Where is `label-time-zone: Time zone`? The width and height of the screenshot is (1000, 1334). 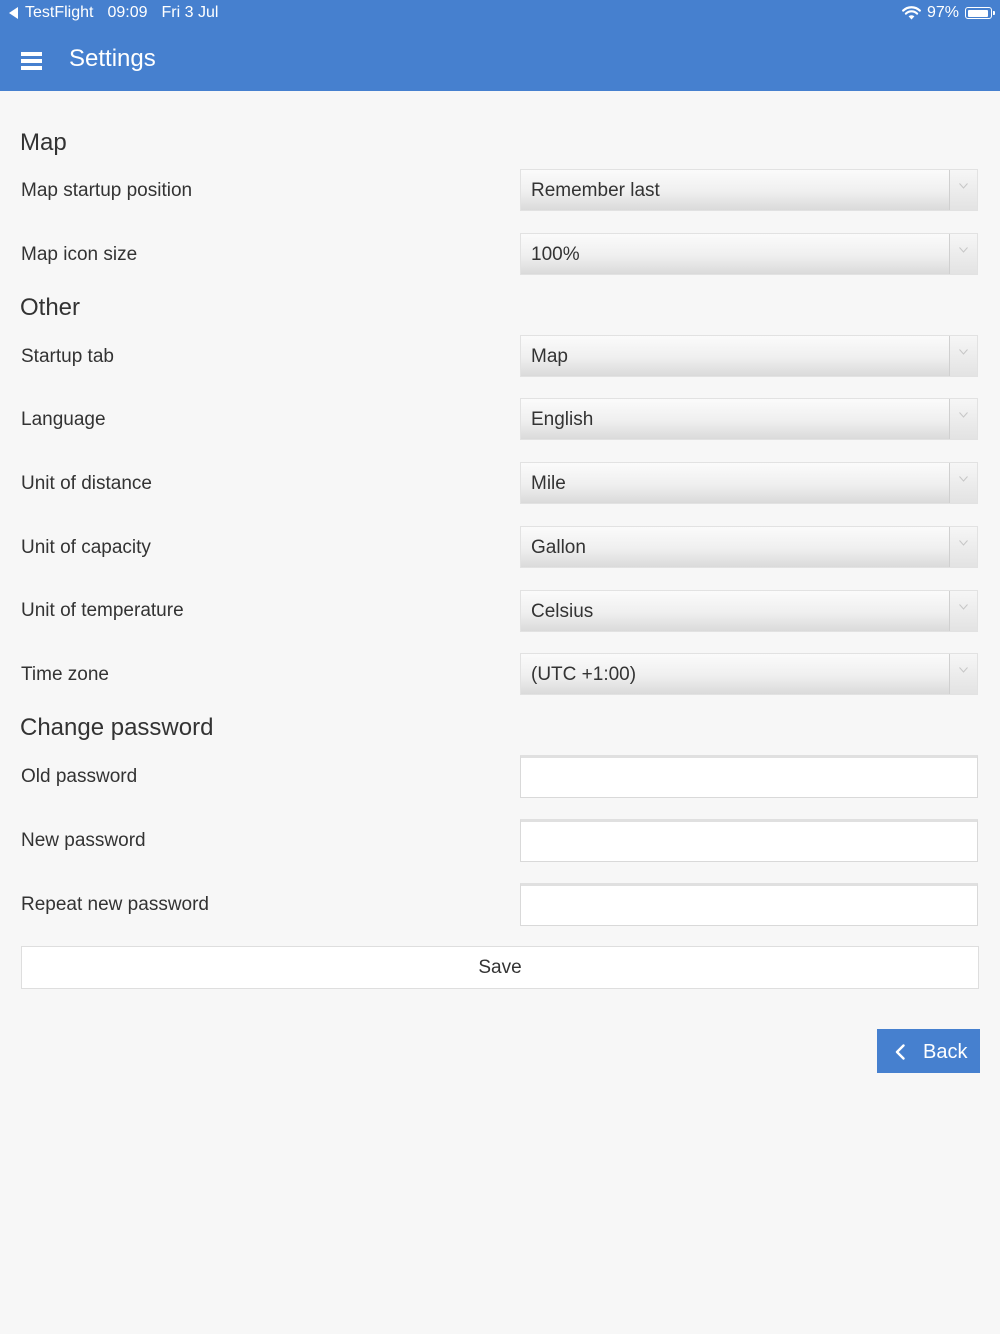
label-time-zone: Time zone is located at coordinates (65, 674).